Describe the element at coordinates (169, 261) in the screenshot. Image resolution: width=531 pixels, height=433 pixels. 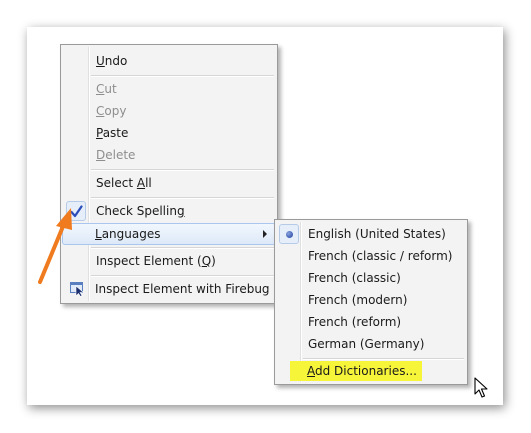
I see `menu-item-inspect-element: Inspect Element (Q)` at that location.